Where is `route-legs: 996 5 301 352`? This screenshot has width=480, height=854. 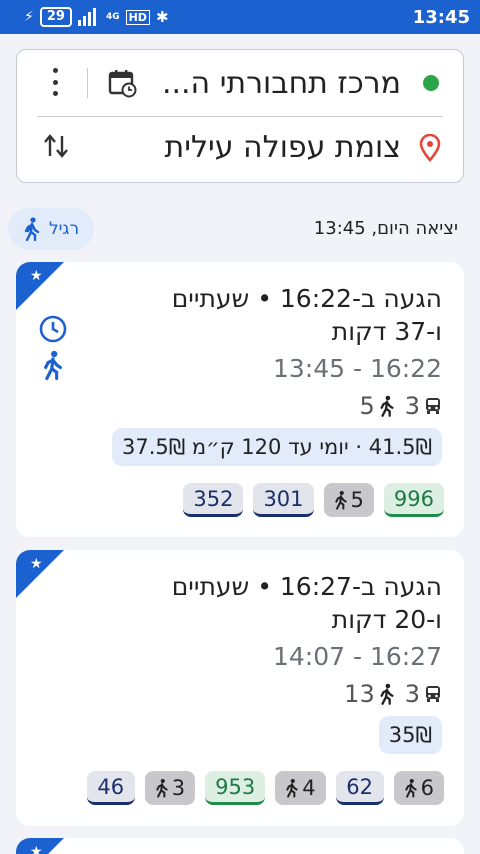 route-legs: 996 5 301 352 is located at coordinates (313, 500).